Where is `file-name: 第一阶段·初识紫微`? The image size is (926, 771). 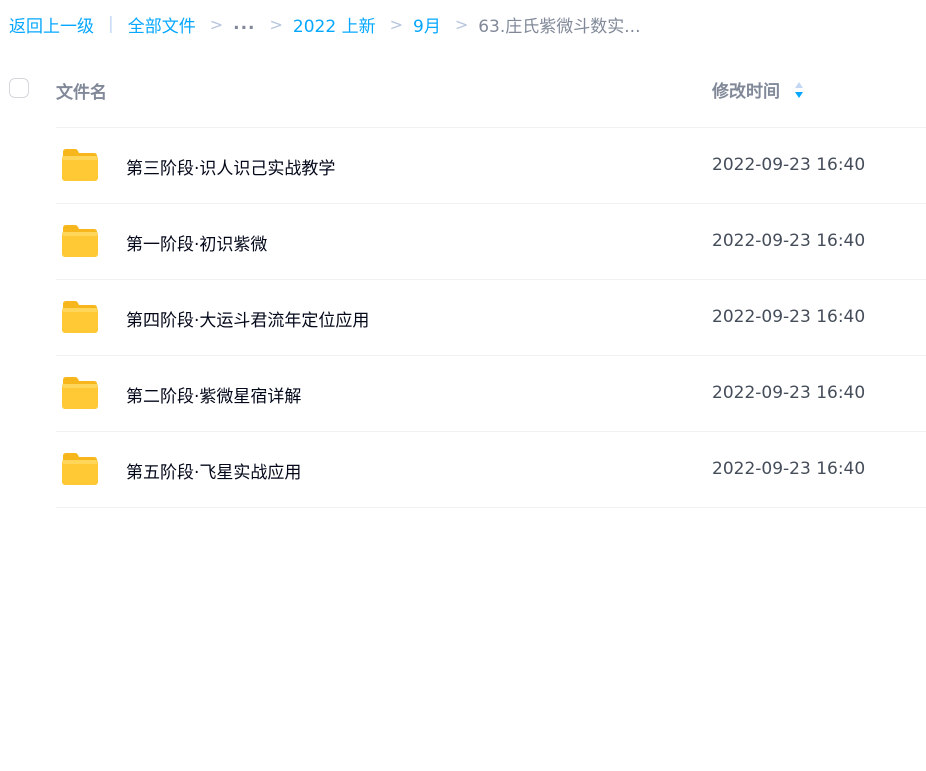 file-name: 第一阶段·初识紫微 is located at coordinates (196, 242).